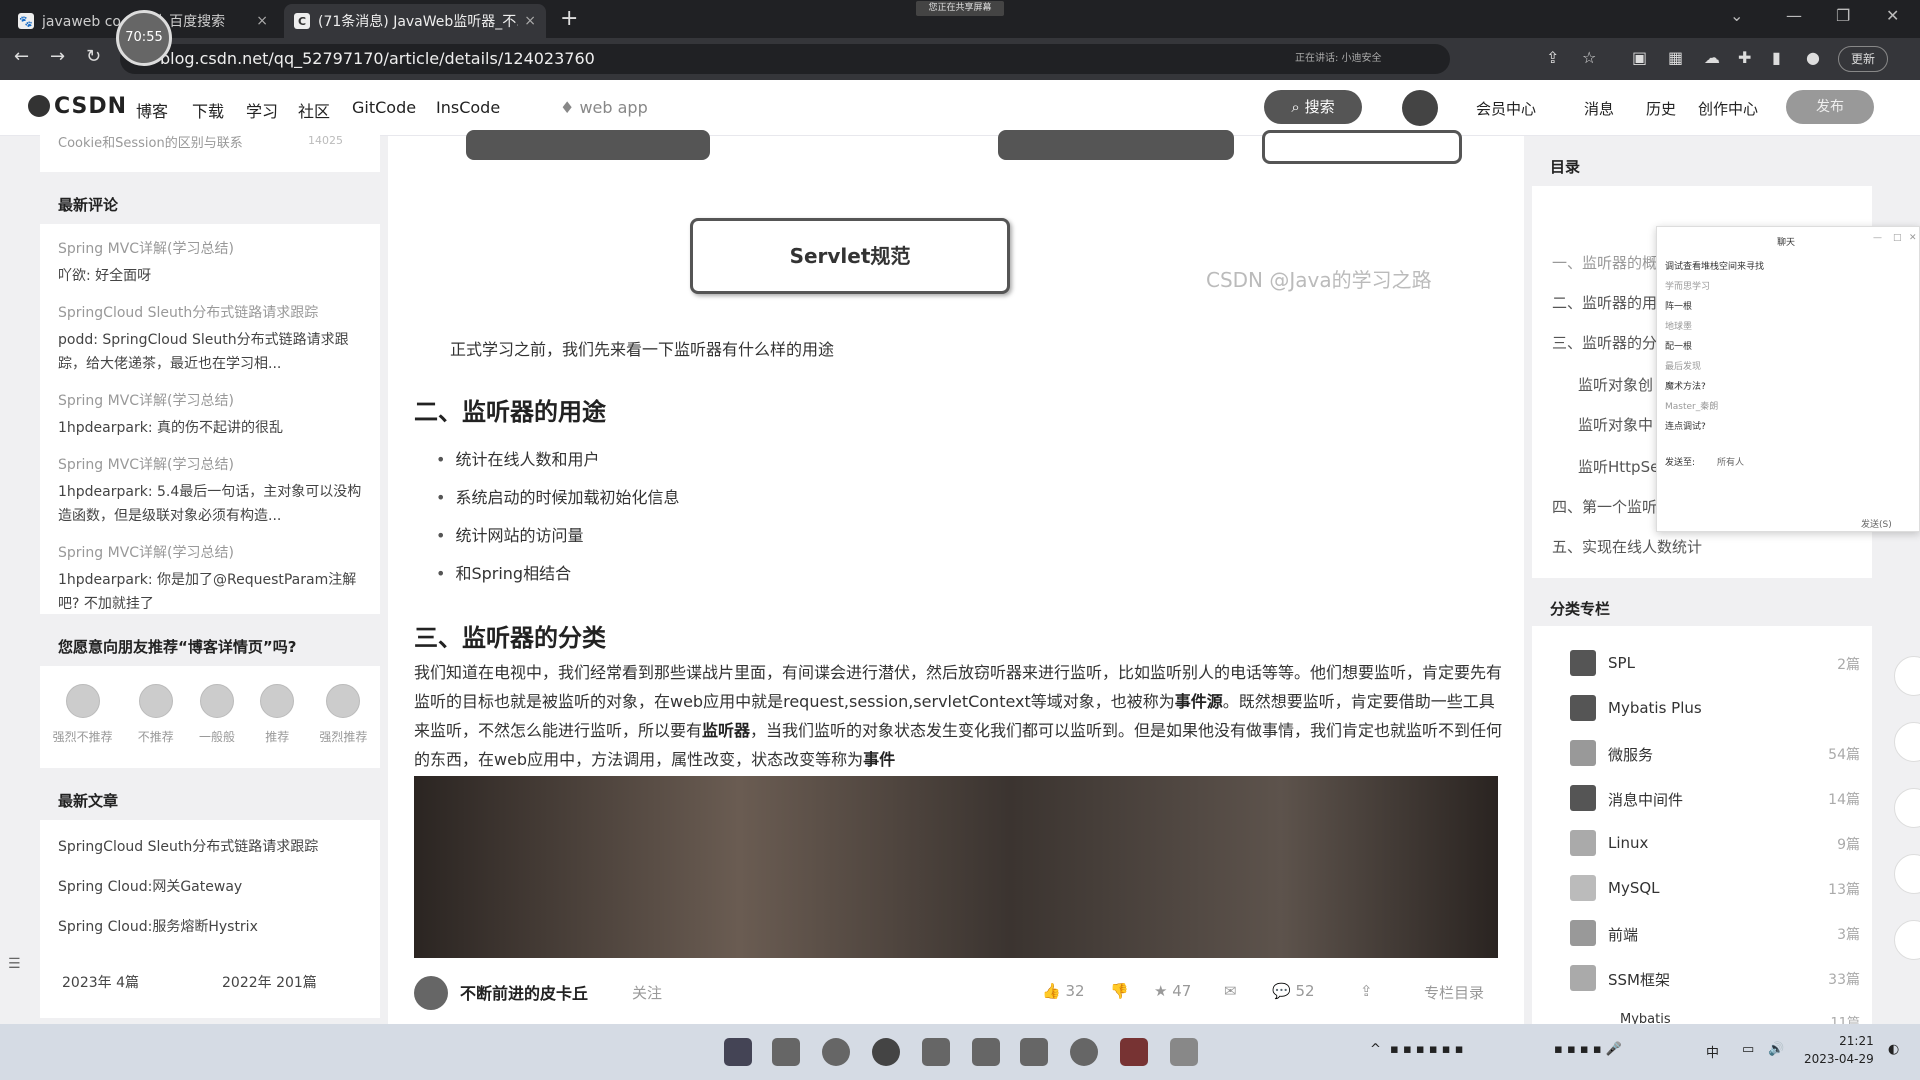  Describe the element at coordinates (986, 1052) in the screenshot. I see `photos-icon` at that location.